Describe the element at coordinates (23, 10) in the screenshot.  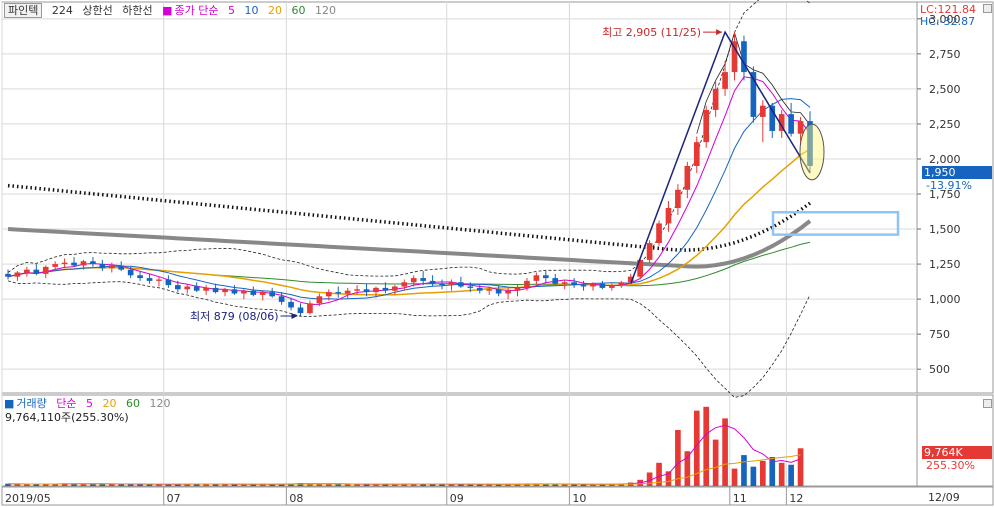
I see `stock-tab: 파인텍` at that location.